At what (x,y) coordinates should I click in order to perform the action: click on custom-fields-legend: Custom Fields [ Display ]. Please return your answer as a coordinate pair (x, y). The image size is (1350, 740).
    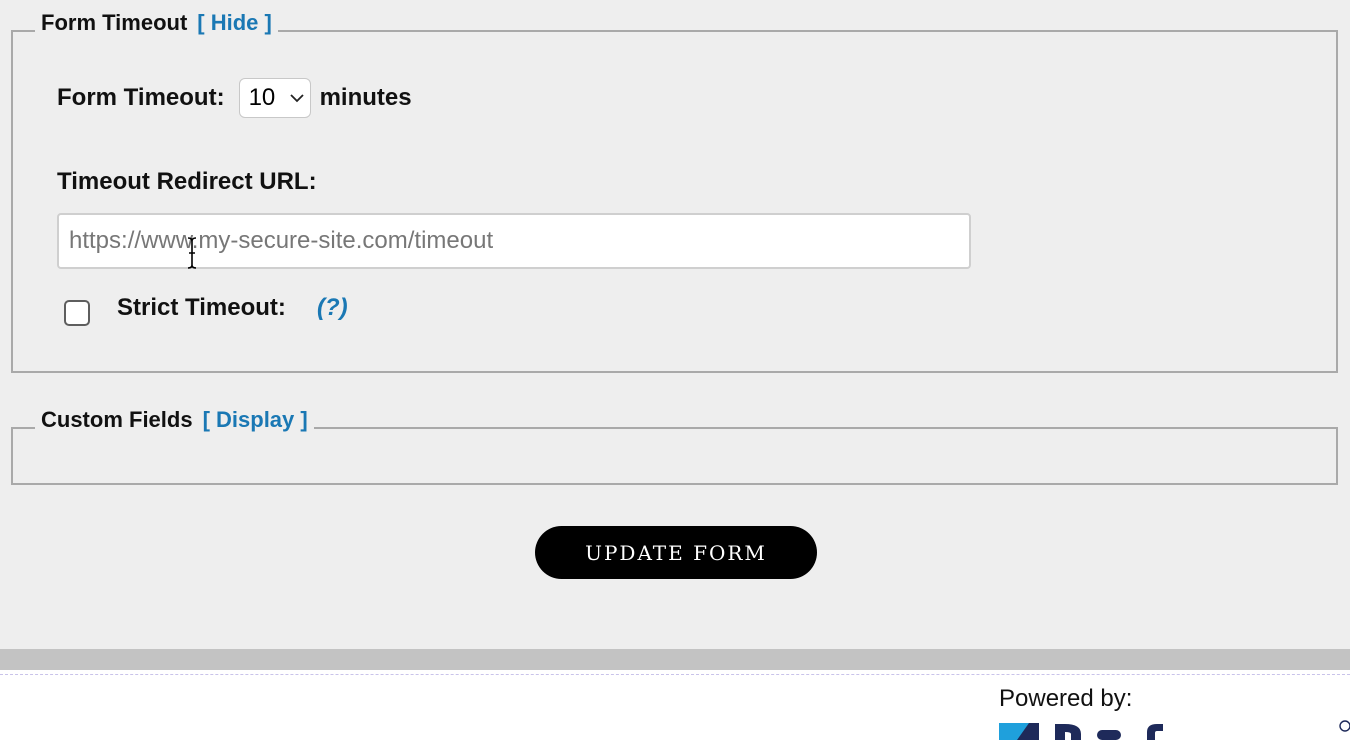
    Looking at the image, I should click on (174, 420).